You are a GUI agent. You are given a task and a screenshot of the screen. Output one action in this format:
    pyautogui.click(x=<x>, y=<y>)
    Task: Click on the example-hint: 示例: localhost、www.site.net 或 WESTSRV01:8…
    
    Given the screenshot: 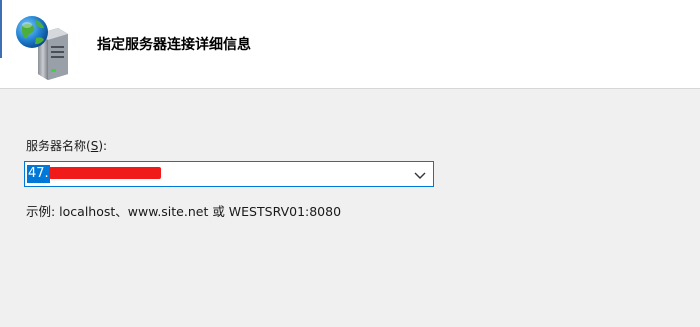 What is the action you would take?
    pyautogui.click(x=184, y=211)
    